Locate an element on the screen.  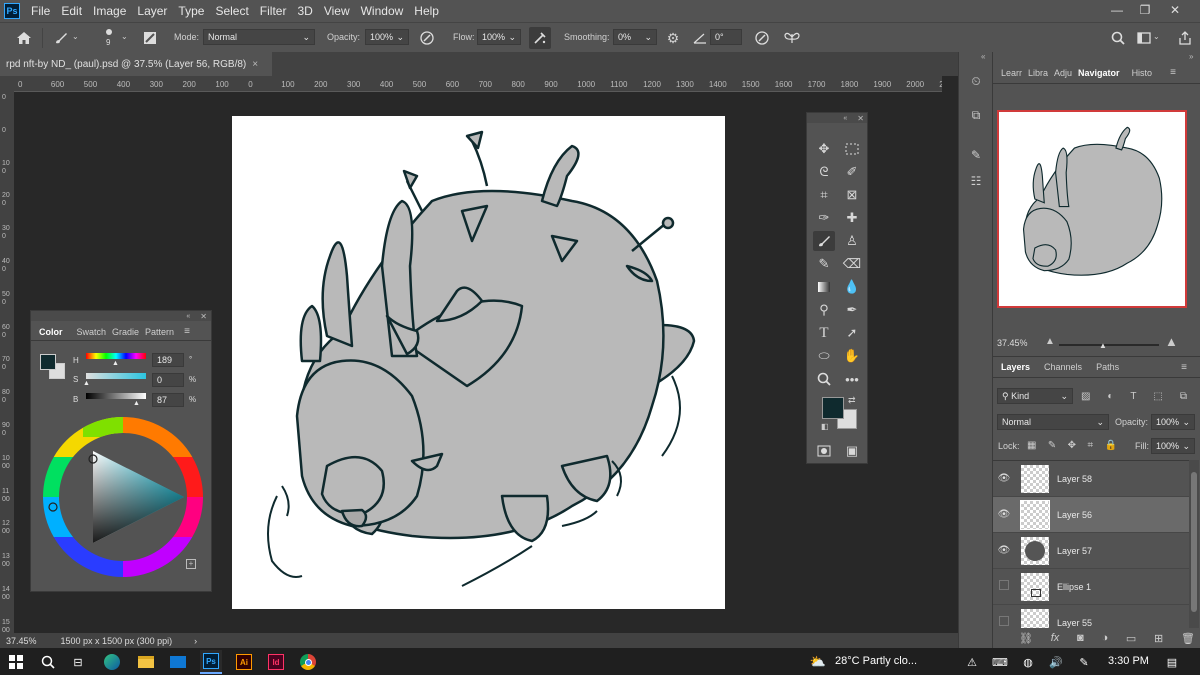
healing-brush-tool-icon: ✚ is located at coordinates (852, 218).